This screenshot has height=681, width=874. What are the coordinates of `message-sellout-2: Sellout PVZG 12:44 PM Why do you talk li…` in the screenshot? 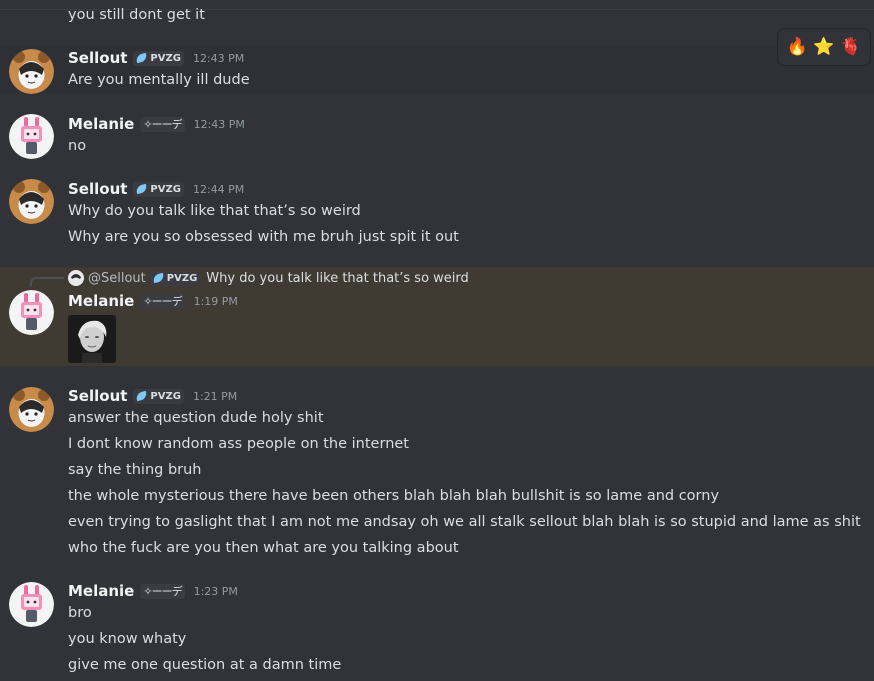 It's located at (437, 215).